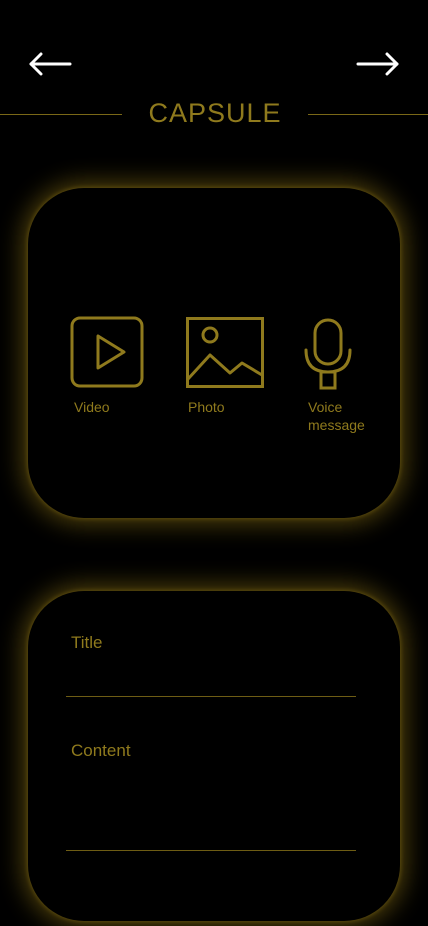 This screenshot has width=428, height=926. Describe the element at coordinates (336, 416) in the screenshot. I see `voice-message-label: Voice message` at that location.